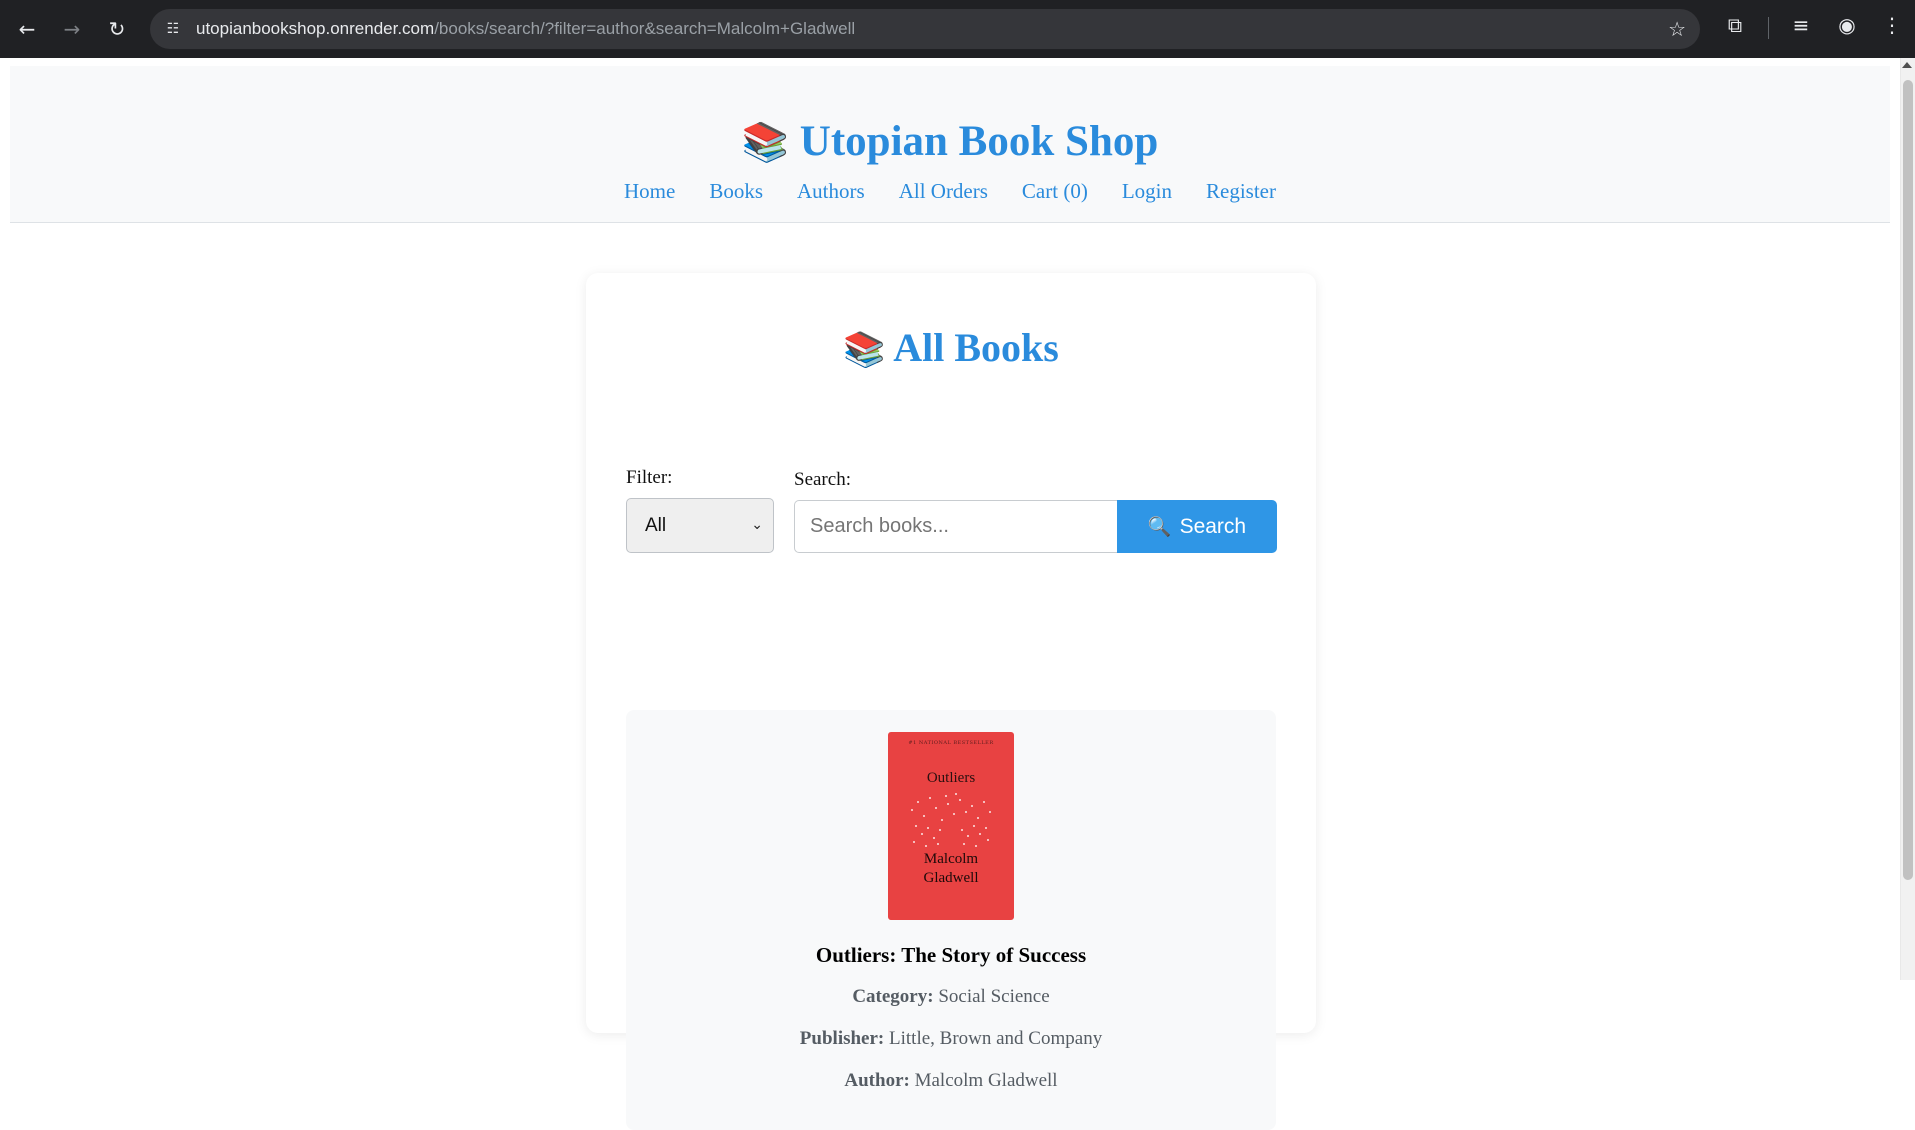 This screenshot has height=1130, width=1915. What do you see at coordinates (951, 778) in the screenshot?
I see `cover-title: Outliers` at bounding box center [951, 778].